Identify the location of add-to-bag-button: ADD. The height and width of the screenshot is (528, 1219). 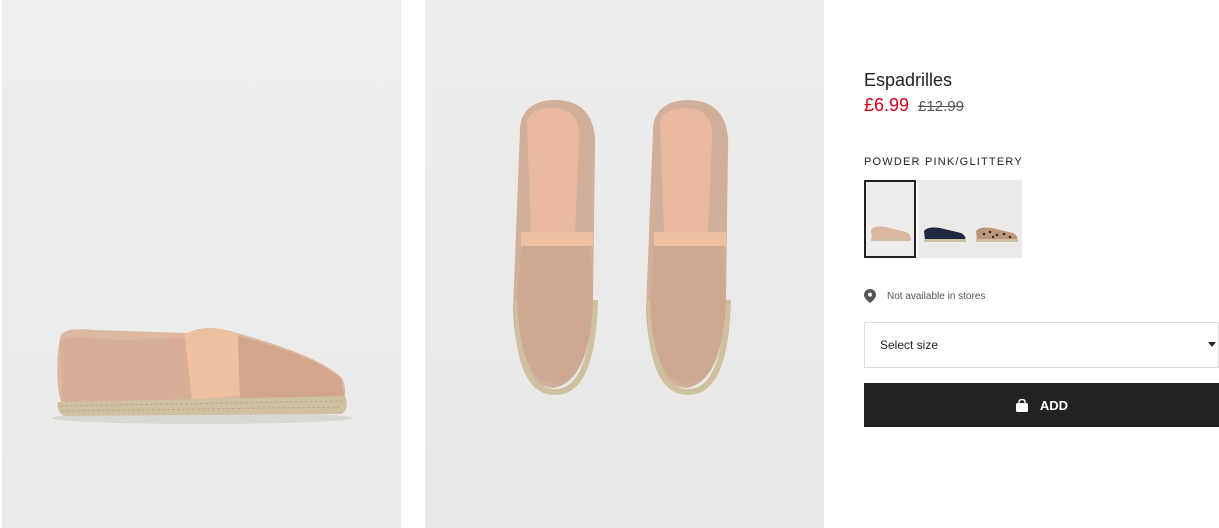
(1041, 405).